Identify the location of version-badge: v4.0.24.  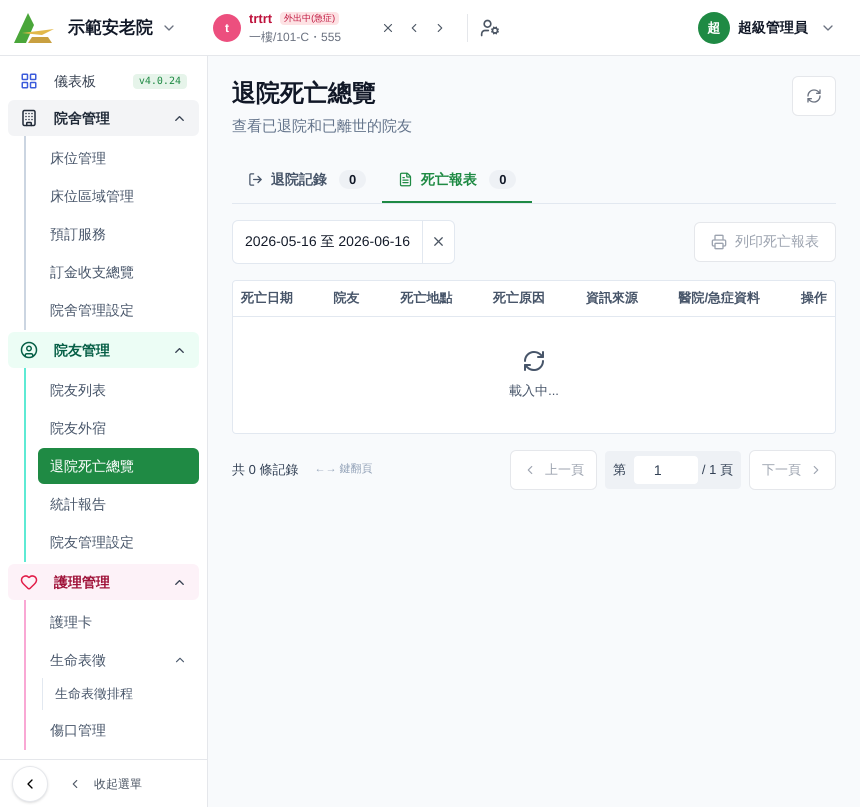
(159, 81).